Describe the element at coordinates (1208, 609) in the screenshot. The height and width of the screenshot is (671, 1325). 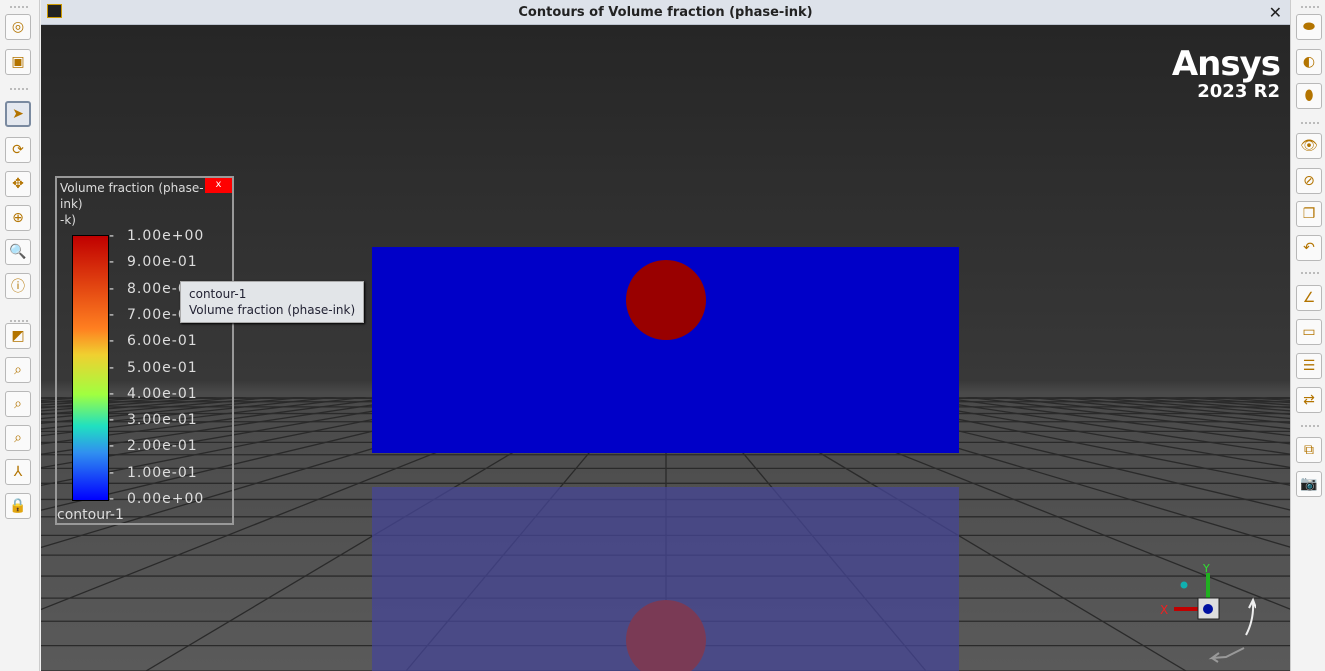
I see `z-axis-dot` at that location.